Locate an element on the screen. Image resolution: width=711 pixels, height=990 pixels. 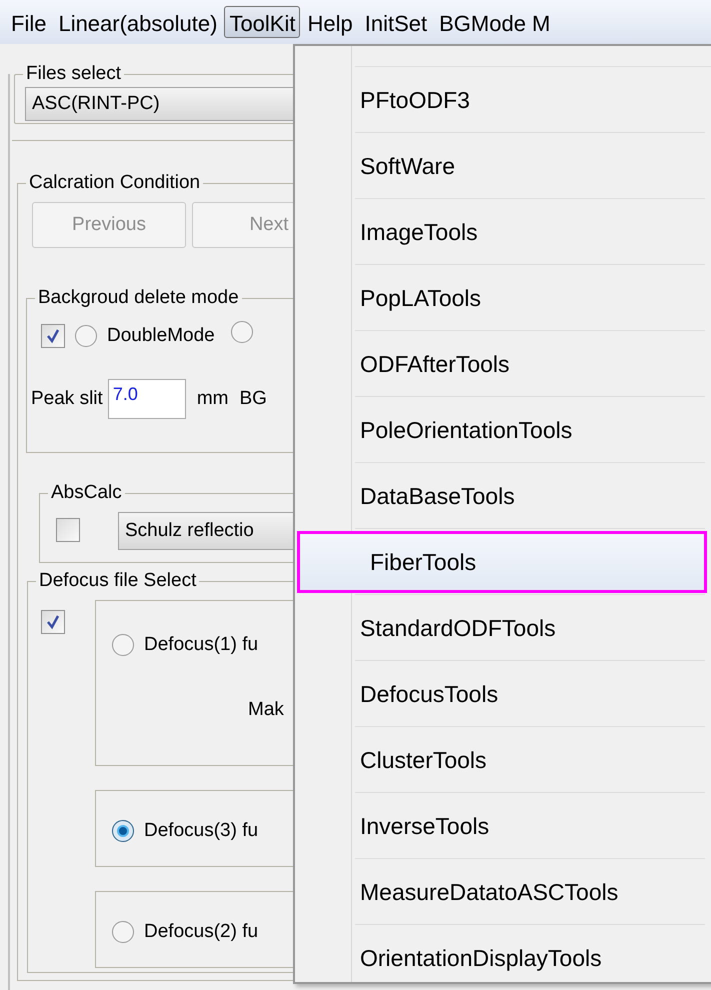
field-label: BG is located at coordinates (253, 398).